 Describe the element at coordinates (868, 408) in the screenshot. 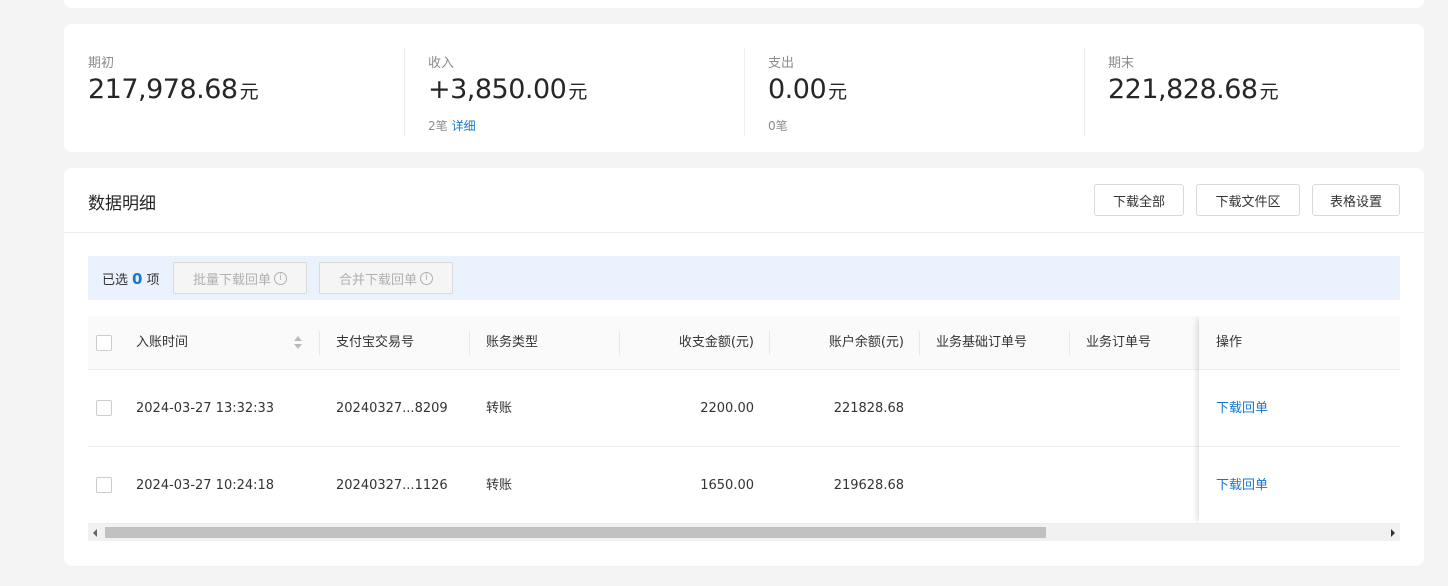

I see `cell-balance: 221828.68` at that location.